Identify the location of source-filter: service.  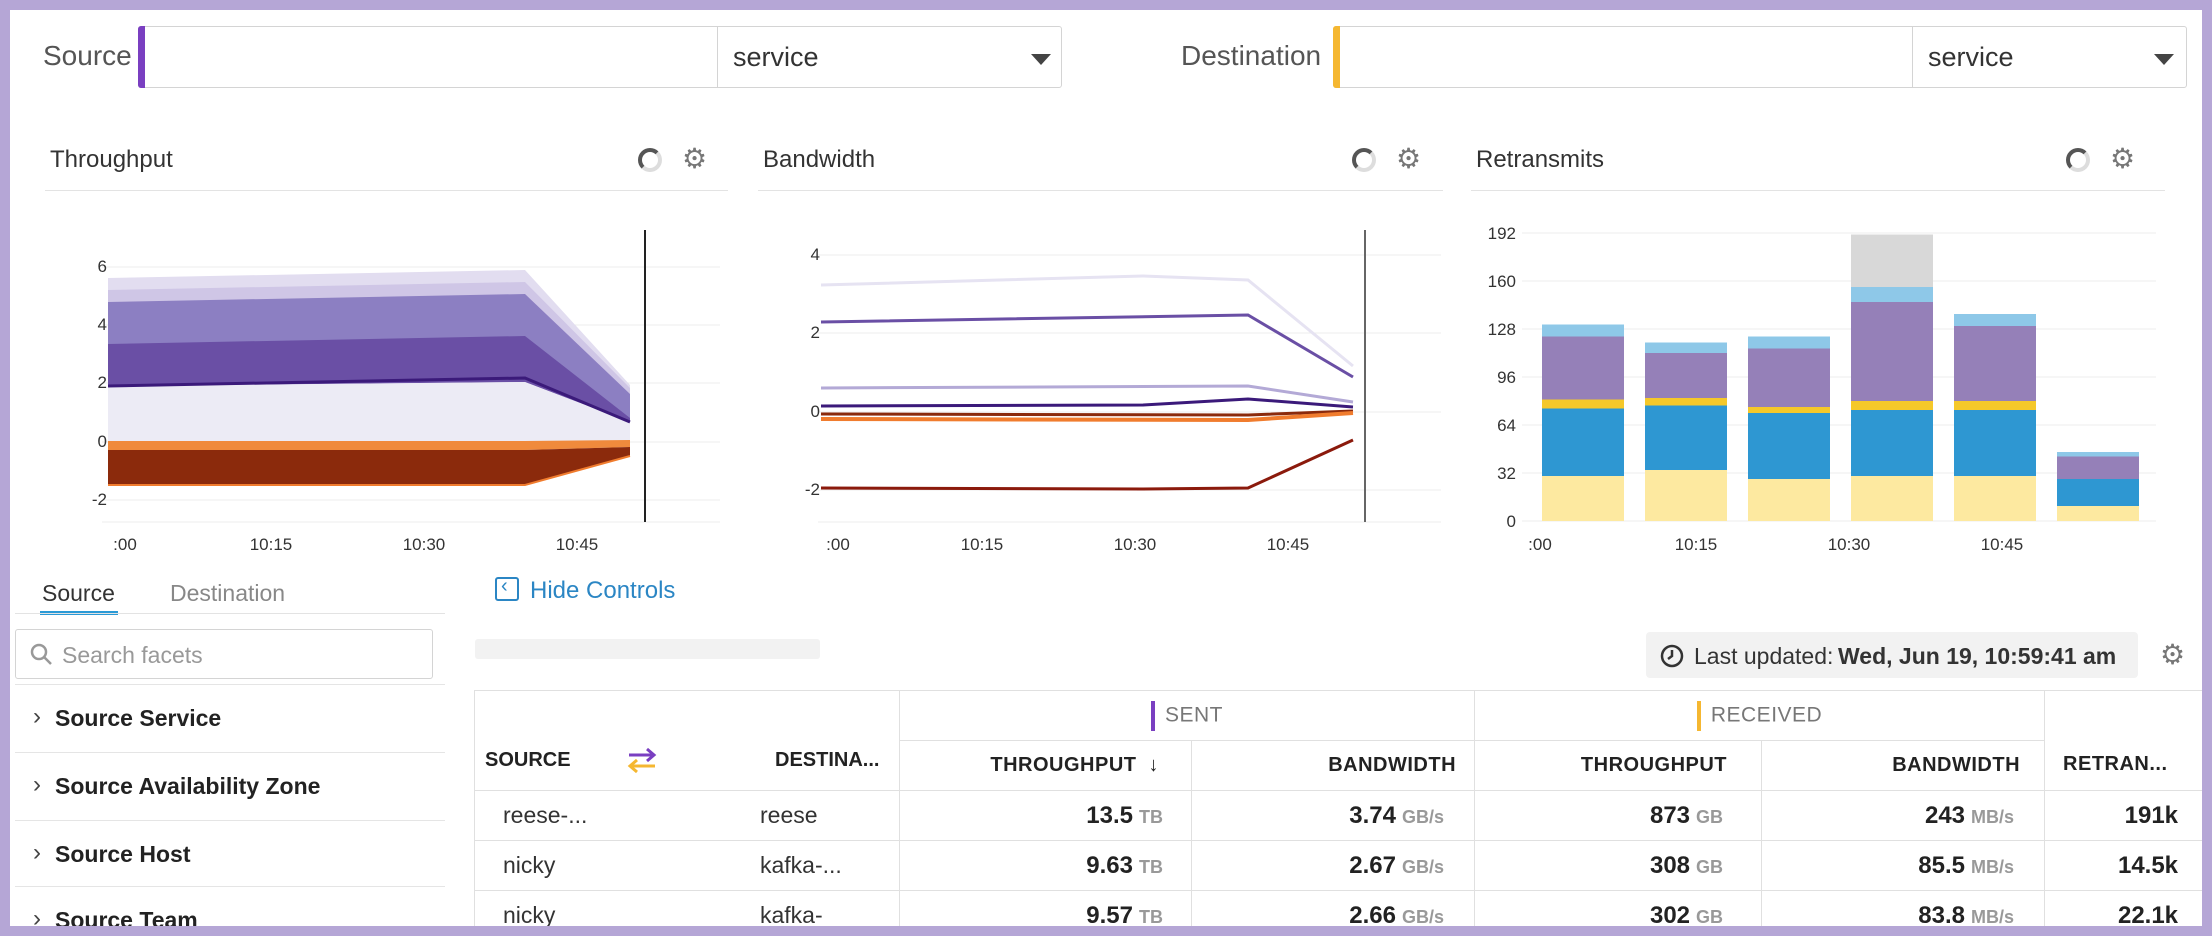
(600, 57).